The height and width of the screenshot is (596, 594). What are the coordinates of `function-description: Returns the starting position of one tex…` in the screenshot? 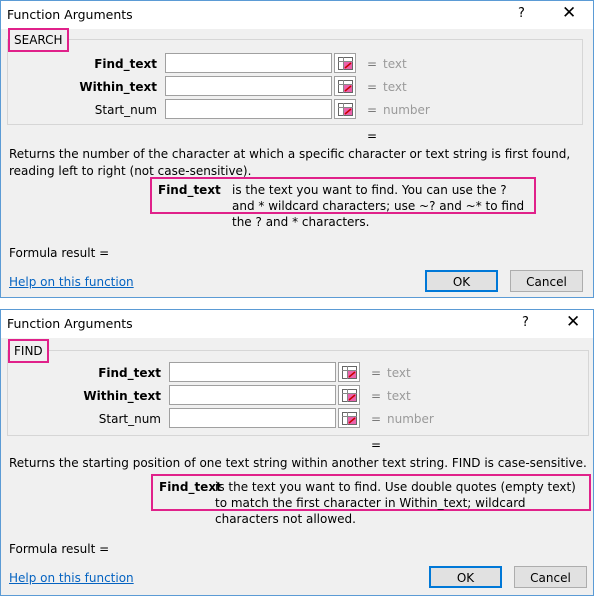 It's located at (298, 463).